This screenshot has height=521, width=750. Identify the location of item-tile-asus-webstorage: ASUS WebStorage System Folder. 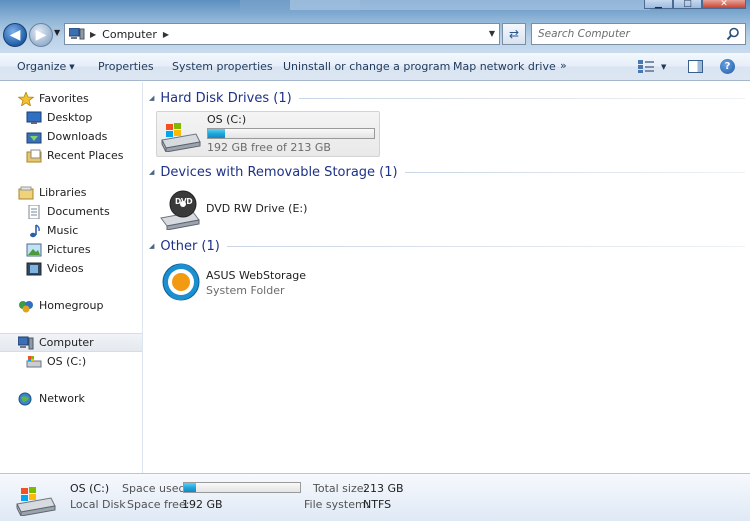
(268, 282).